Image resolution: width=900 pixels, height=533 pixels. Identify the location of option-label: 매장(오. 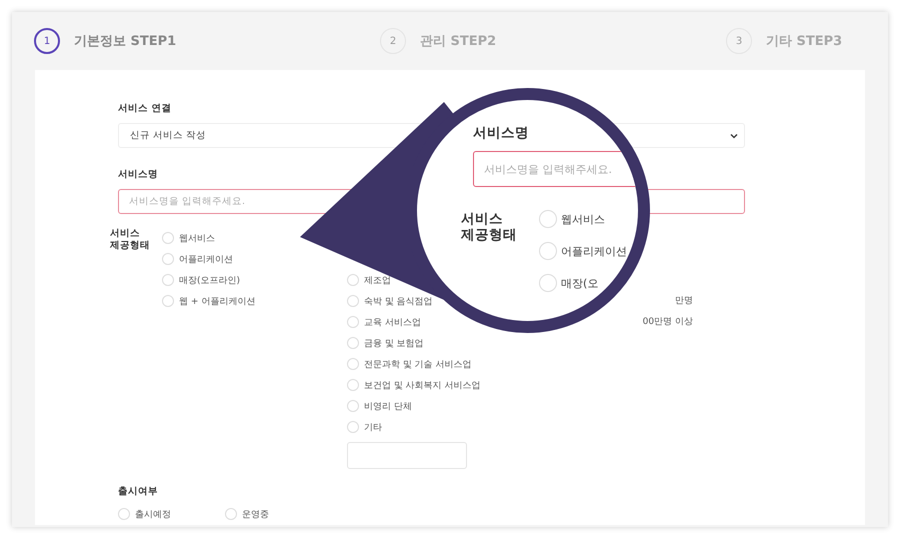
(579, 283).